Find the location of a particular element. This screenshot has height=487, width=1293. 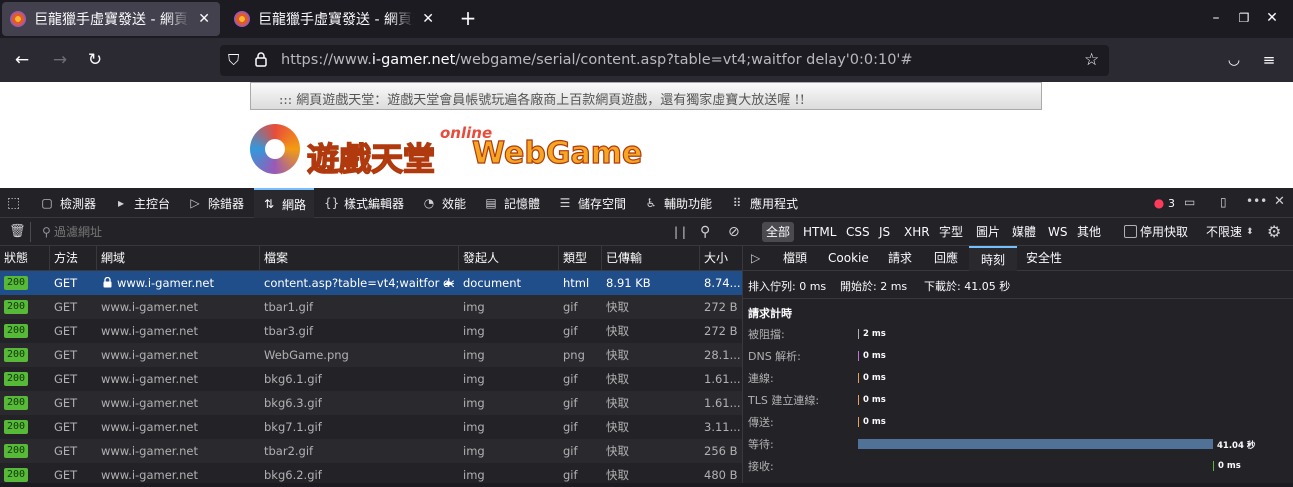

dock-side-icon: ▯ is located at coordinates (1223, 202).